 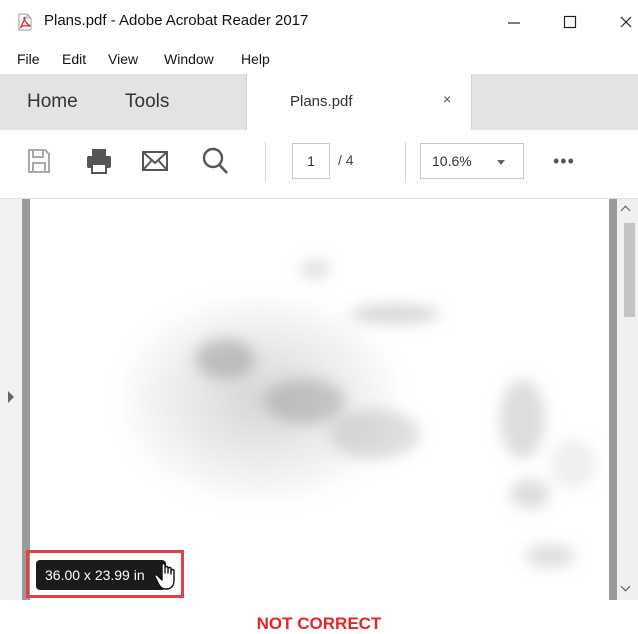 I want to click on scroll-down-icon, so click(x=625, y=586).